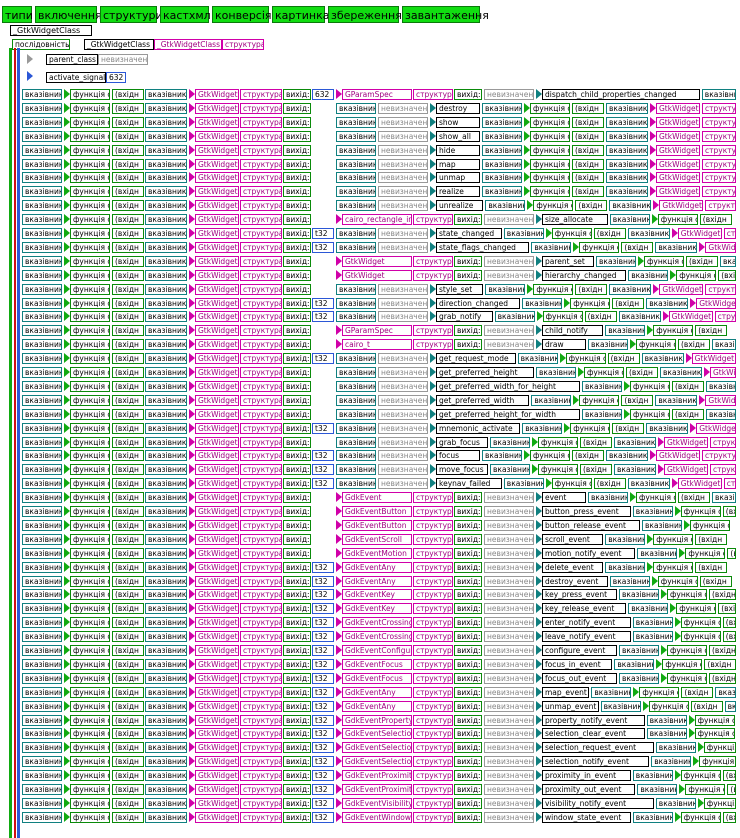 This screenshot has width=740, height=838. Describe the element at coordinates (469, 483) in the screenshot. I see `member-field: keynav_failed` at that location.